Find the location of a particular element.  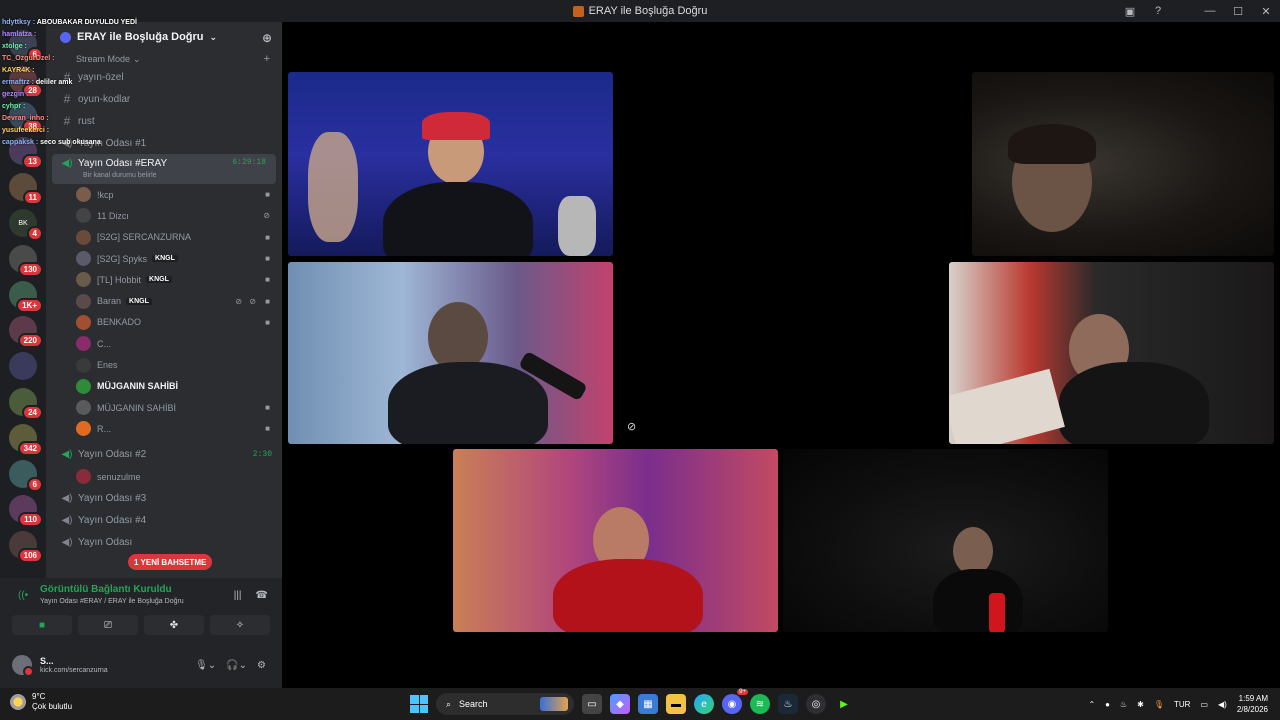

activities-button: ✤ is located at coordinates (174, 625).